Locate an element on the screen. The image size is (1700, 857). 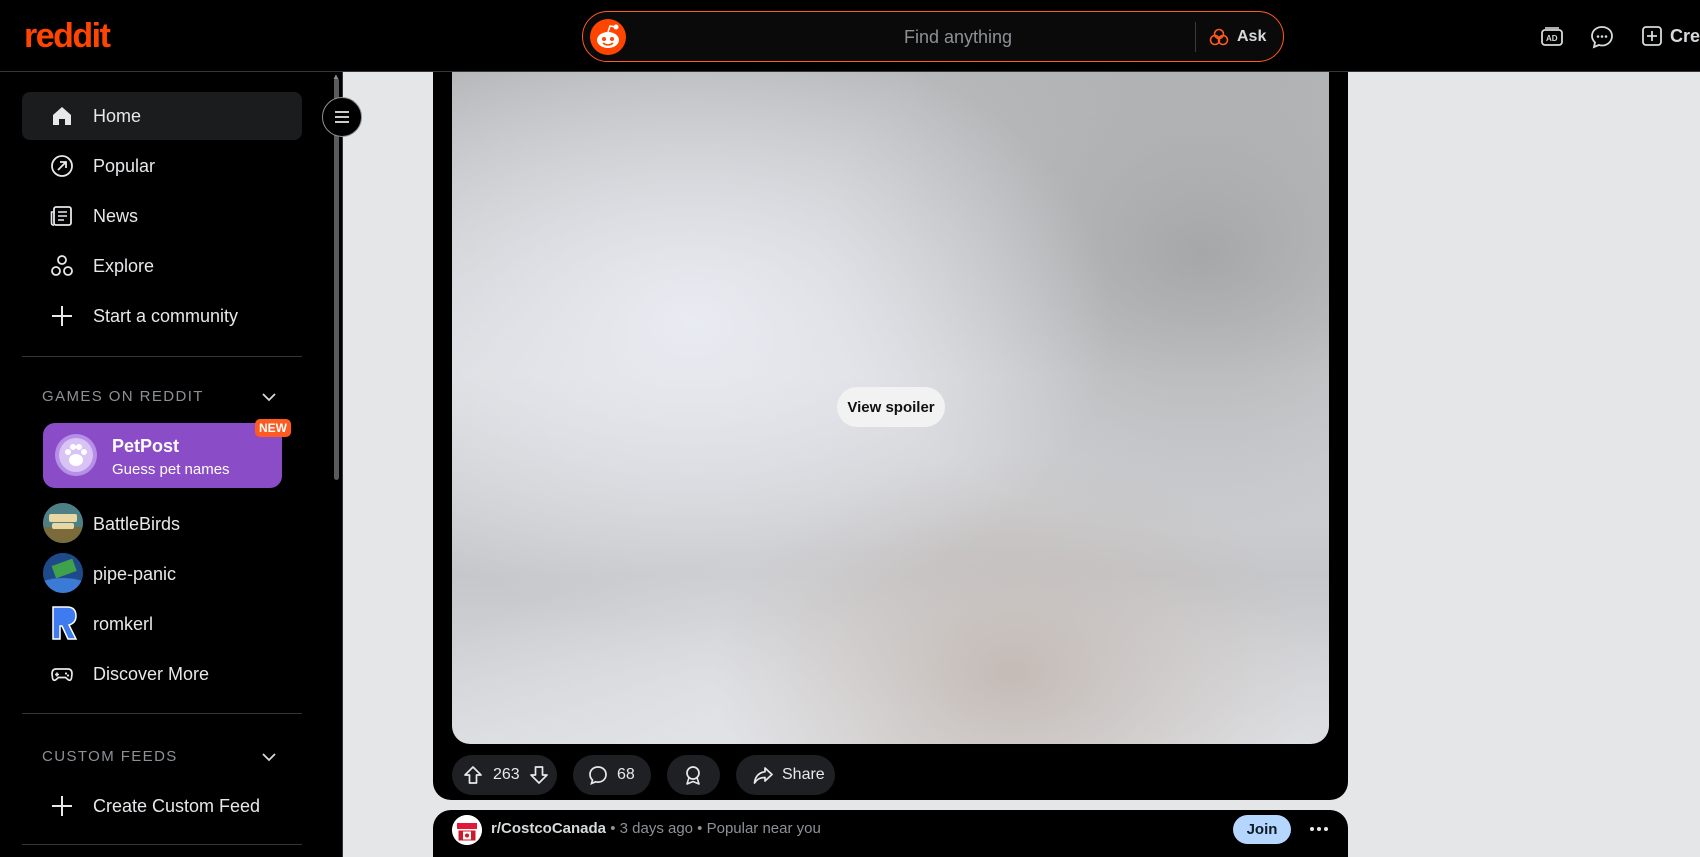
gamepad-icon is located at coordinates (62, 675).